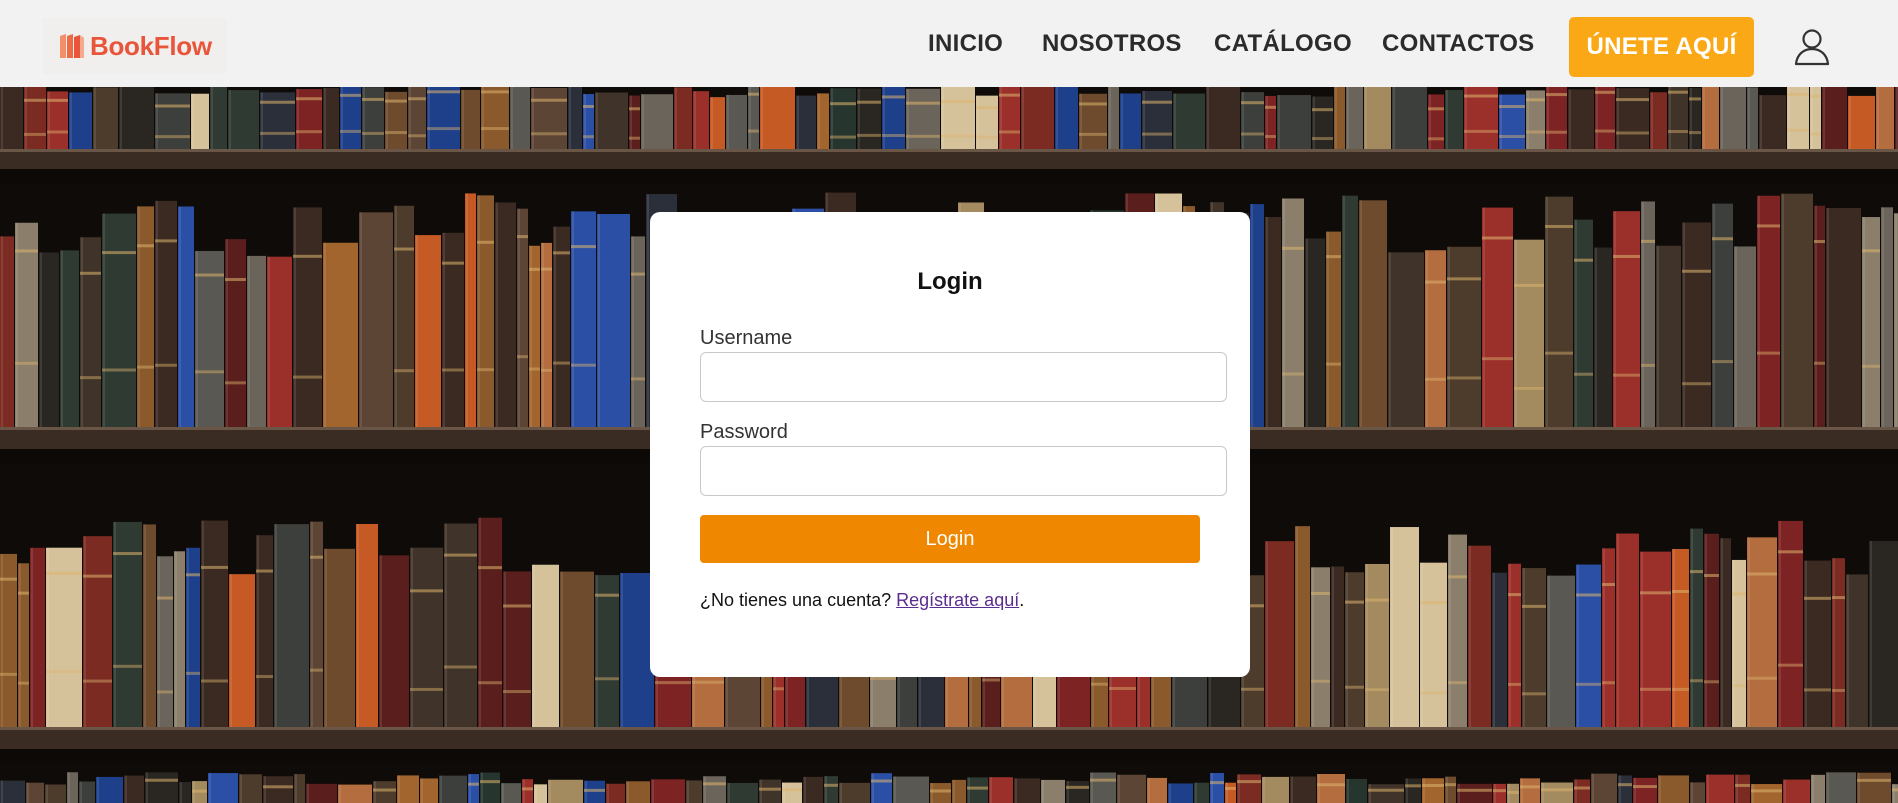  Describe the element at coordinates (151, 45) in the screenshot. I see `brand-name: BookFlow` at that location.